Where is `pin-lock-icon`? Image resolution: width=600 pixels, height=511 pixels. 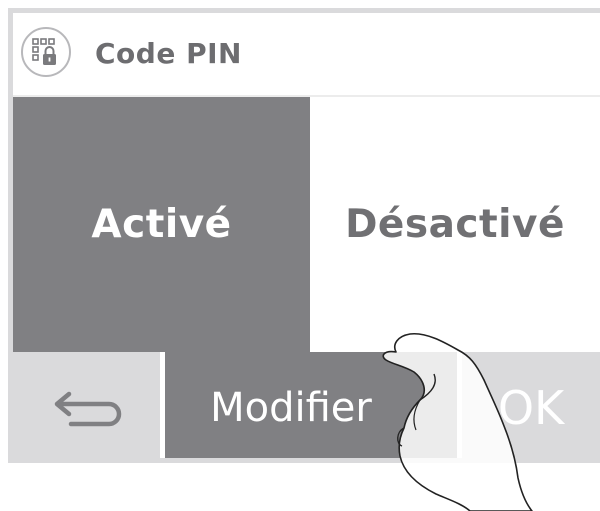 pin-lock-icon is located at coordinates (46, 52).